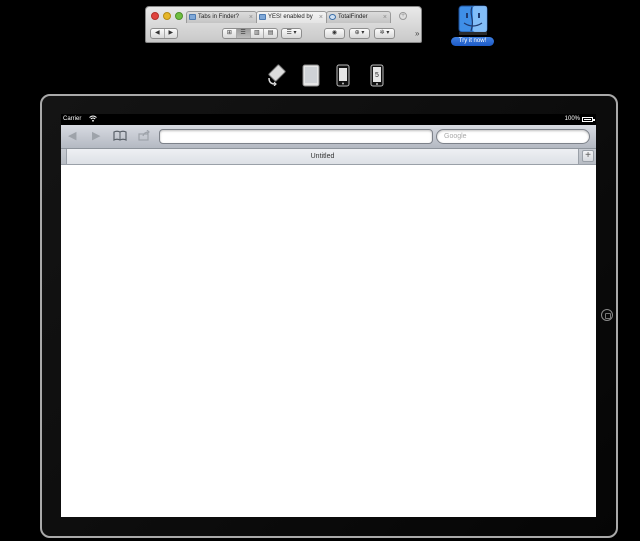 Image resolution: width=640 pixels, height=541 pixels. I want to click on iphone-5-badge: 5, so click(377, 75).